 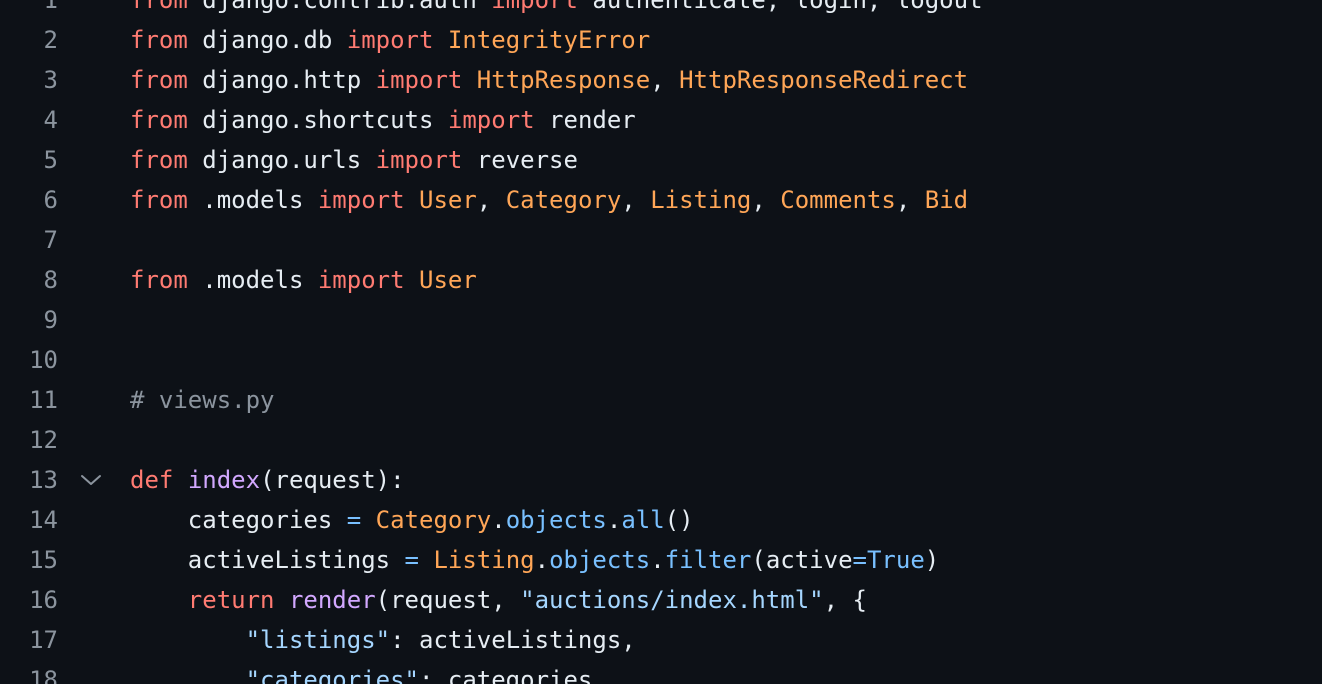 What do you see at coordinates (661, 320) in the screenshot?
I see `code-line: 9` at bounding box center [661, 320].